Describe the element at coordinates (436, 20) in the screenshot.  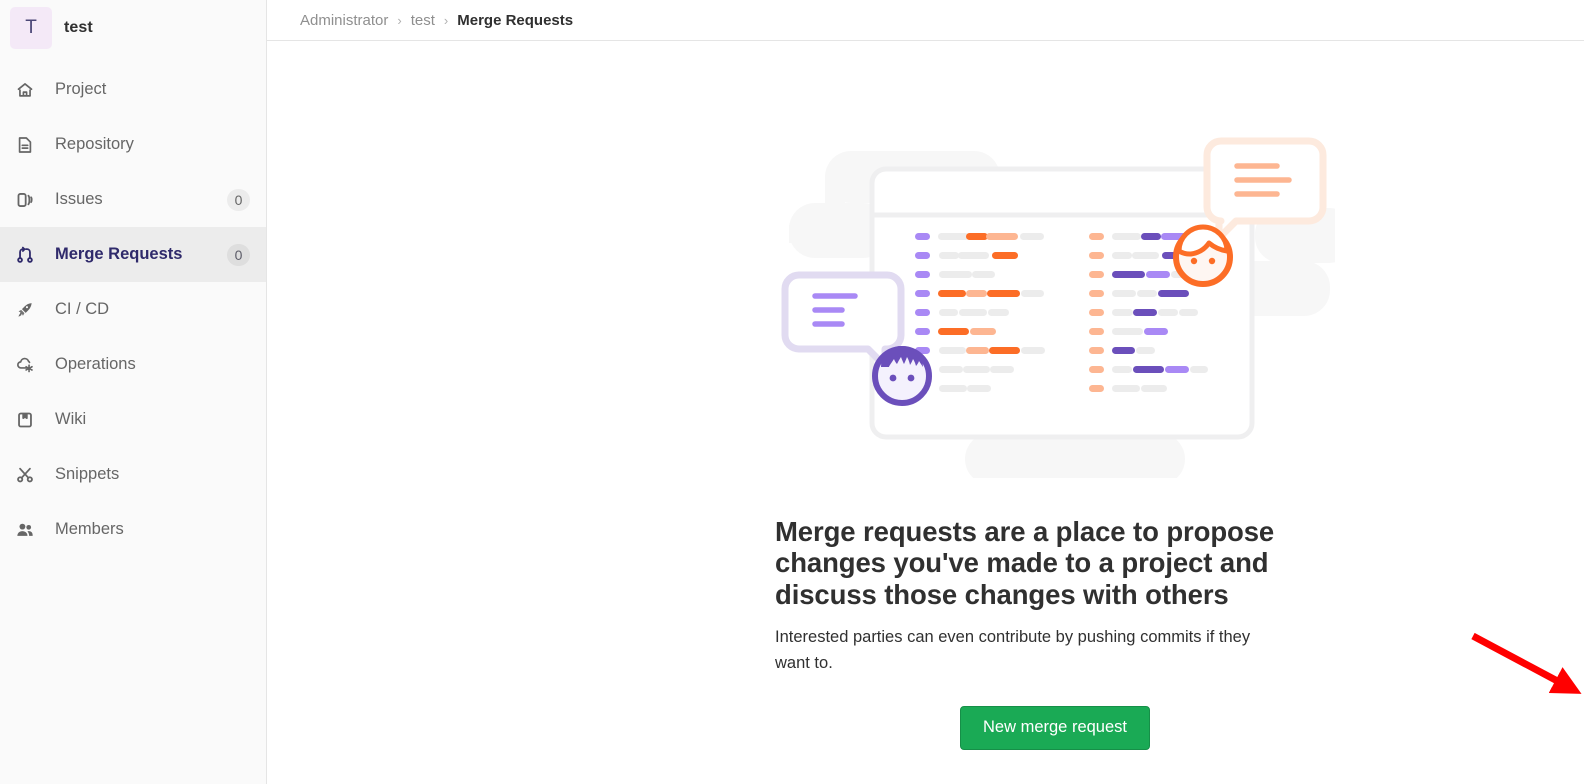
I see `breadcrumb: Administrator › test › Merge Requests` at that location.